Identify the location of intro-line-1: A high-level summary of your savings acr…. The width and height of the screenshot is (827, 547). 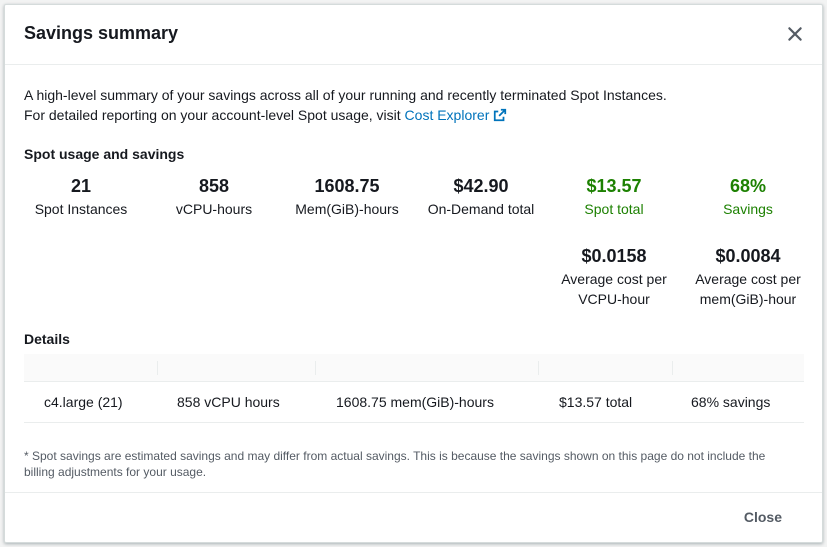
(345, 95).